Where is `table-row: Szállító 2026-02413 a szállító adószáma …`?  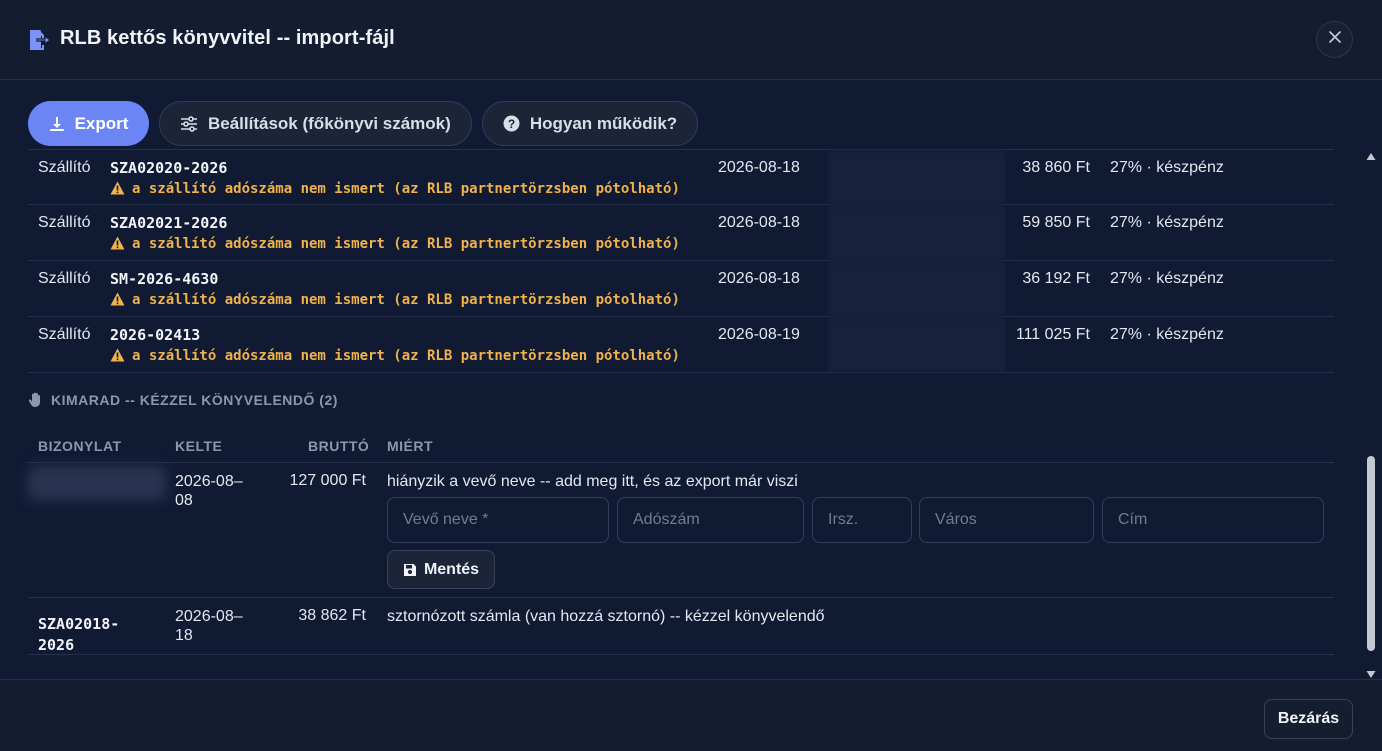 table-row: Szállító 2026-02413 a szállító adószáma … is located at coordinates (681, 345).